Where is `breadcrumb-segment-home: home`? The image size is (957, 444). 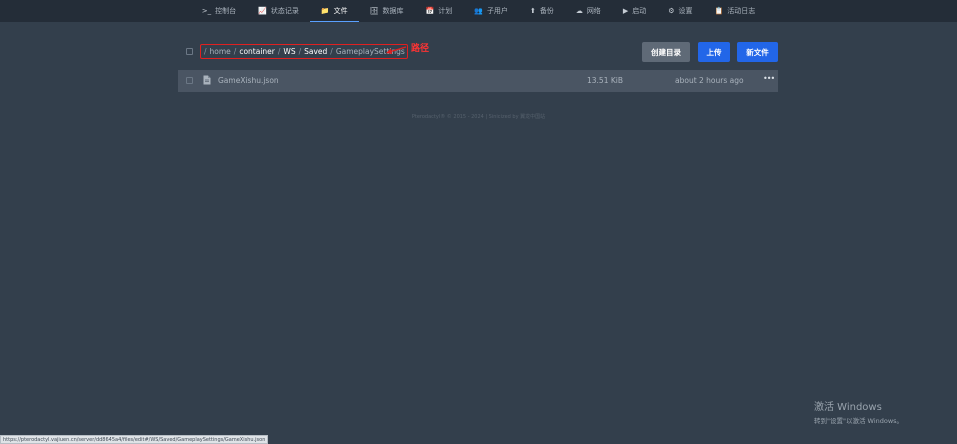
breadcrumb-segment-home: home is located at coordinates (220, 51).